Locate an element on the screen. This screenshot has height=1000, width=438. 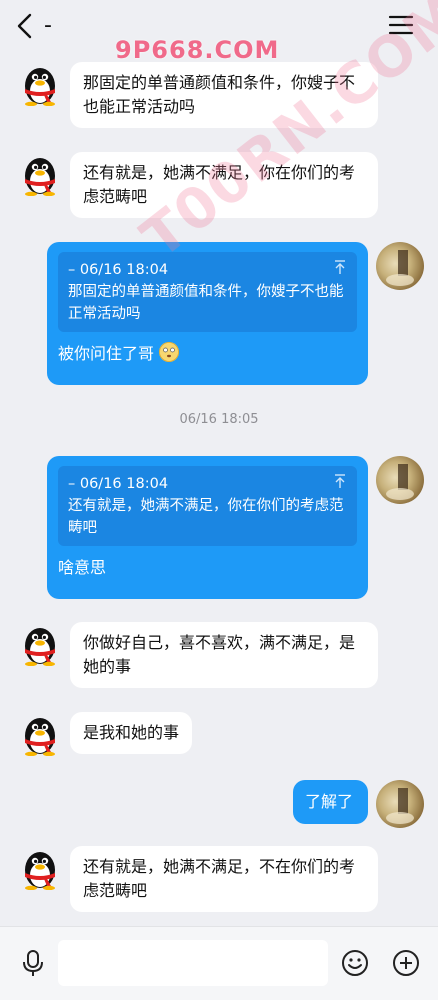
message-bubble: 还有就是，她满不满足，不在你们的考虑范畴吧 is located at coordinates (224, 879).